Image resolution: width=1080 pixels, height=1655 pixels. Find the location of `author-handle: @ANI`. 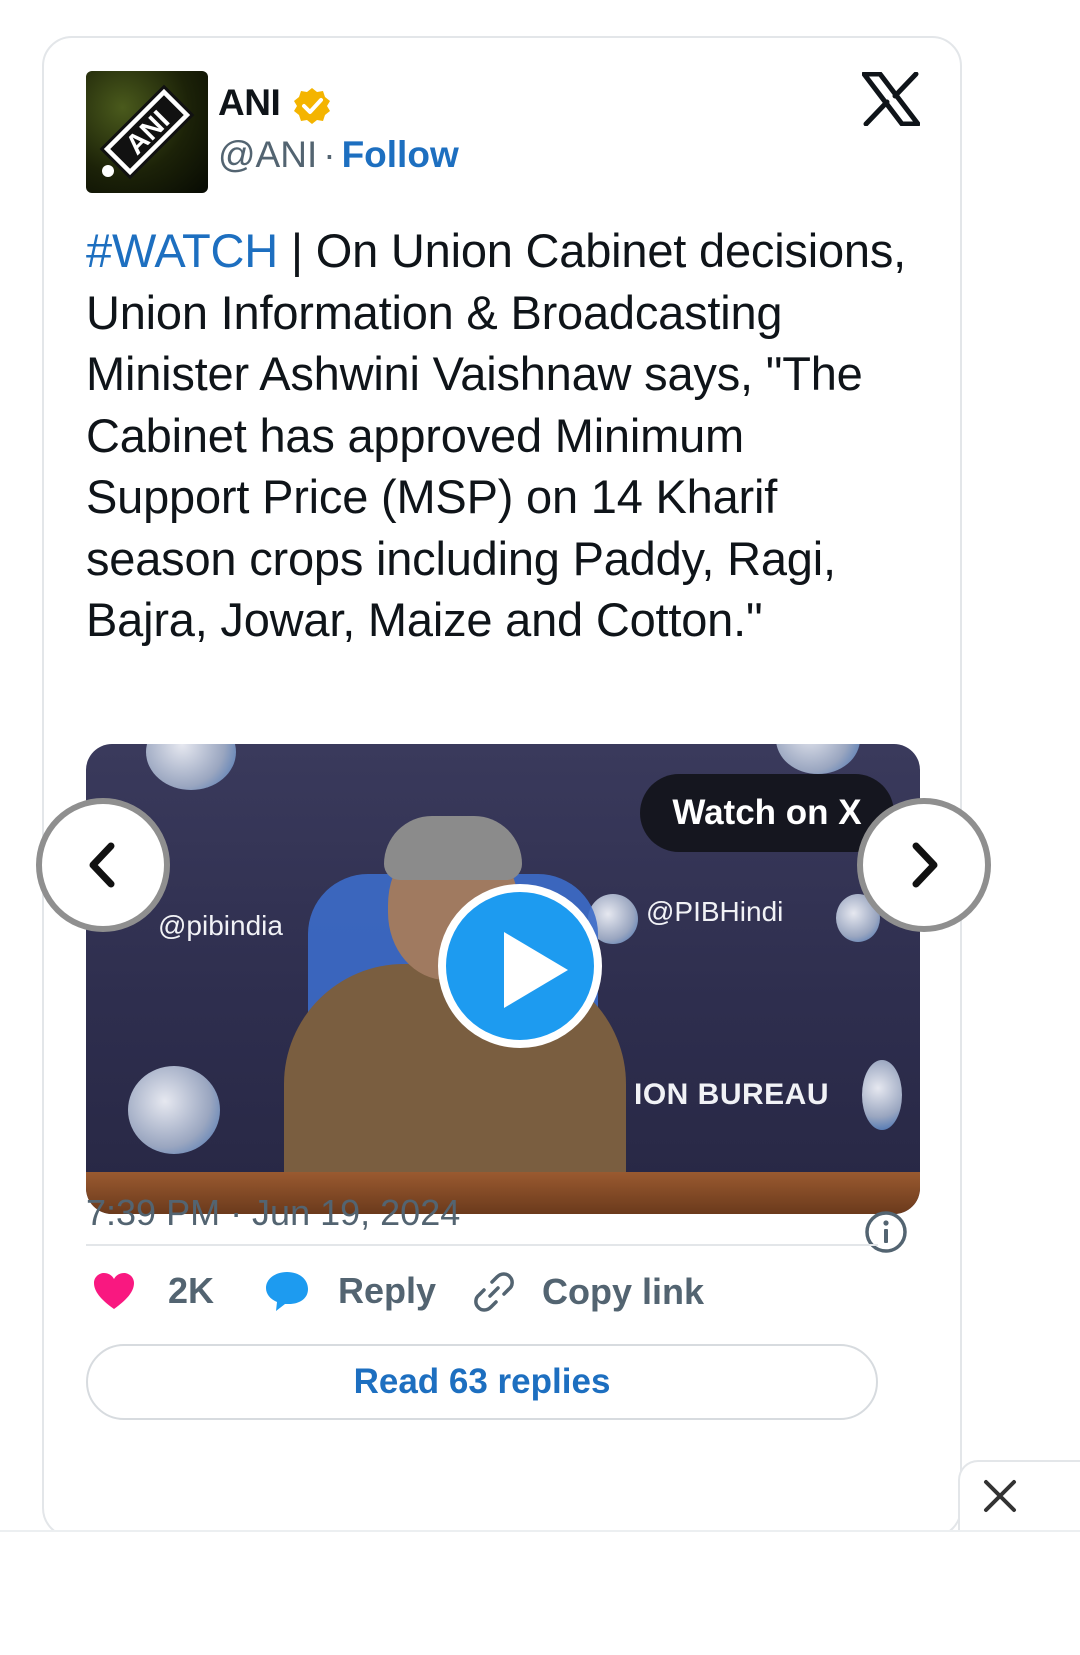

author-handle: @ANI is located at coordinates (267, 154).